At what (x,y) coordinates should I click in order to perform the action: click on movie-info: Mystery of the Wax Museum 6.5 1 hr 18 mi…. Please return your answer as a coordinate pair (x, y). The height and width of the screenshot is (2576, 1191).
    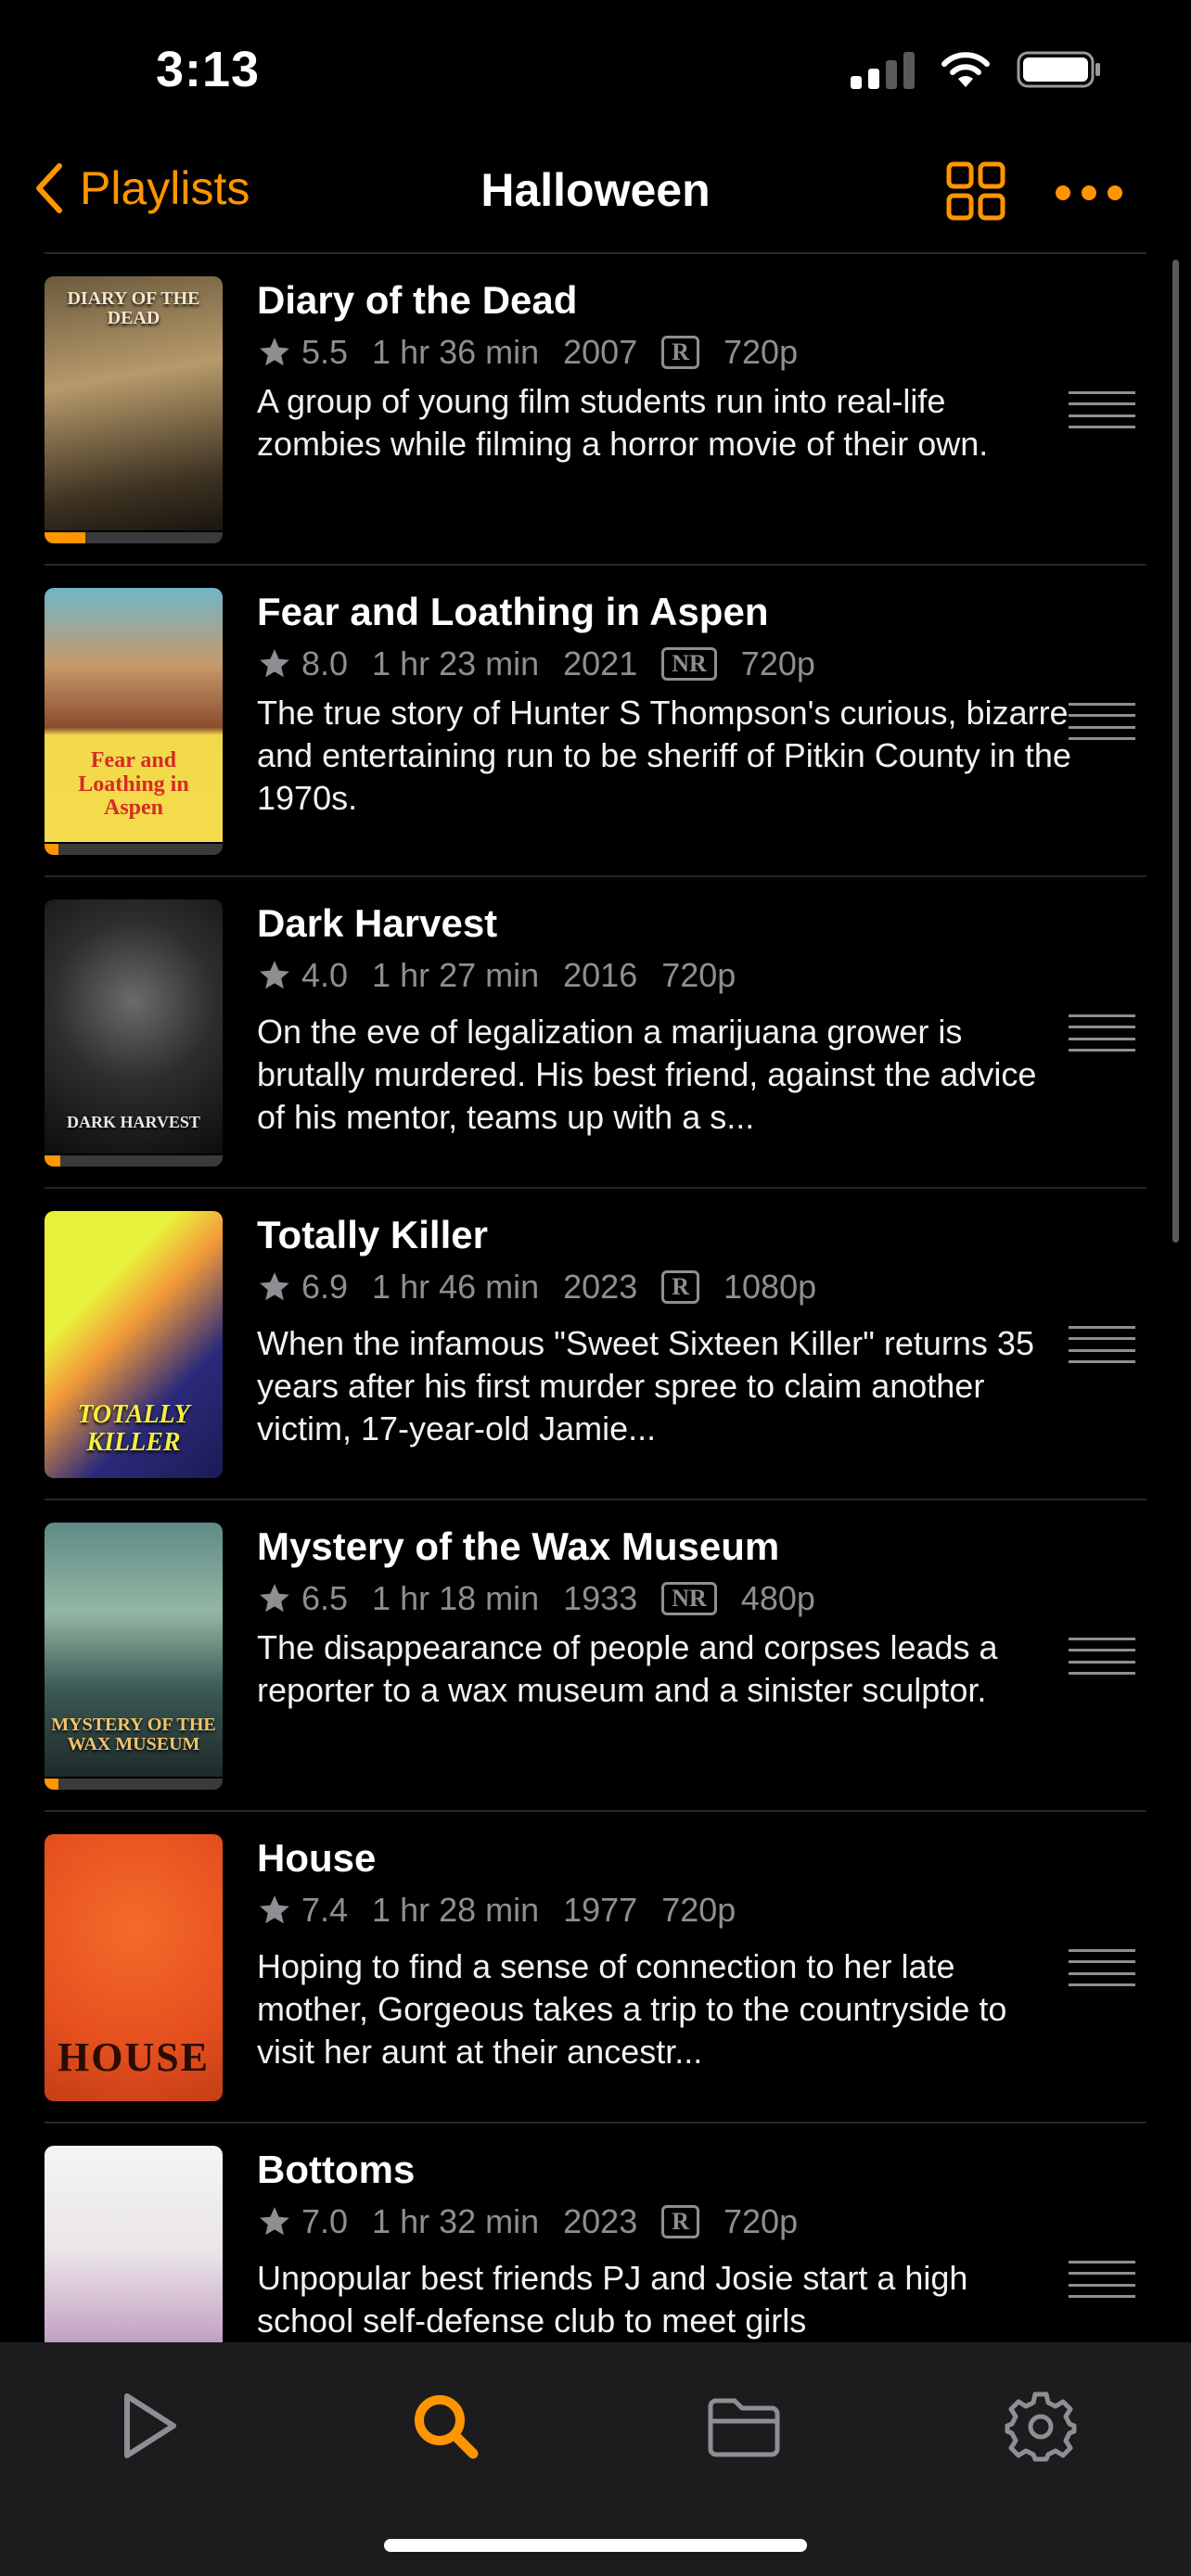
    Looking at the image, I should click on (665, 1618).